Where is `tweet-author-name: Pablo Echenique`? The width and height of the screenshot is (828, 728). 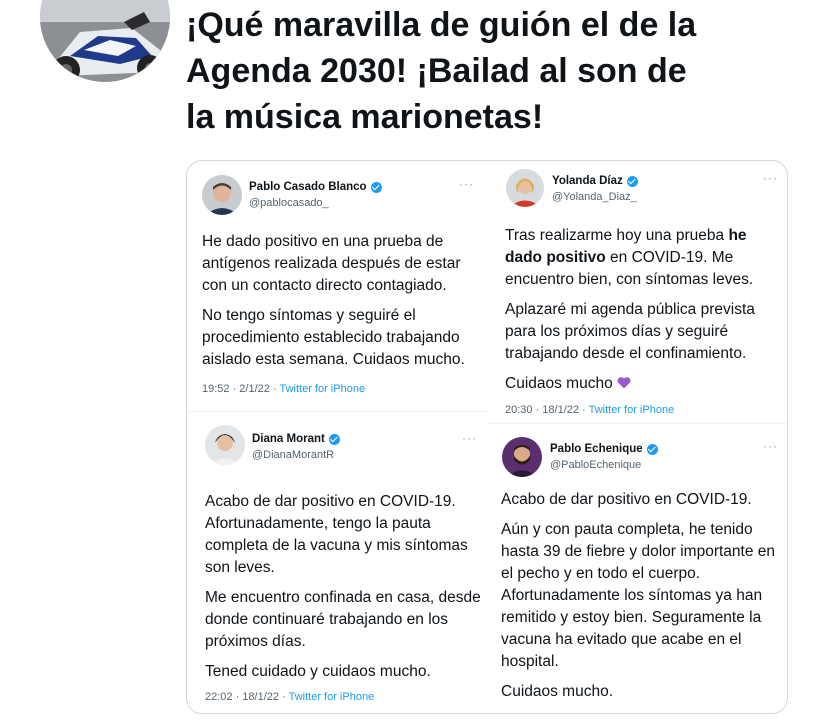 tweet-author-name: Pablo Echenique is located at coordinates (604, 449).